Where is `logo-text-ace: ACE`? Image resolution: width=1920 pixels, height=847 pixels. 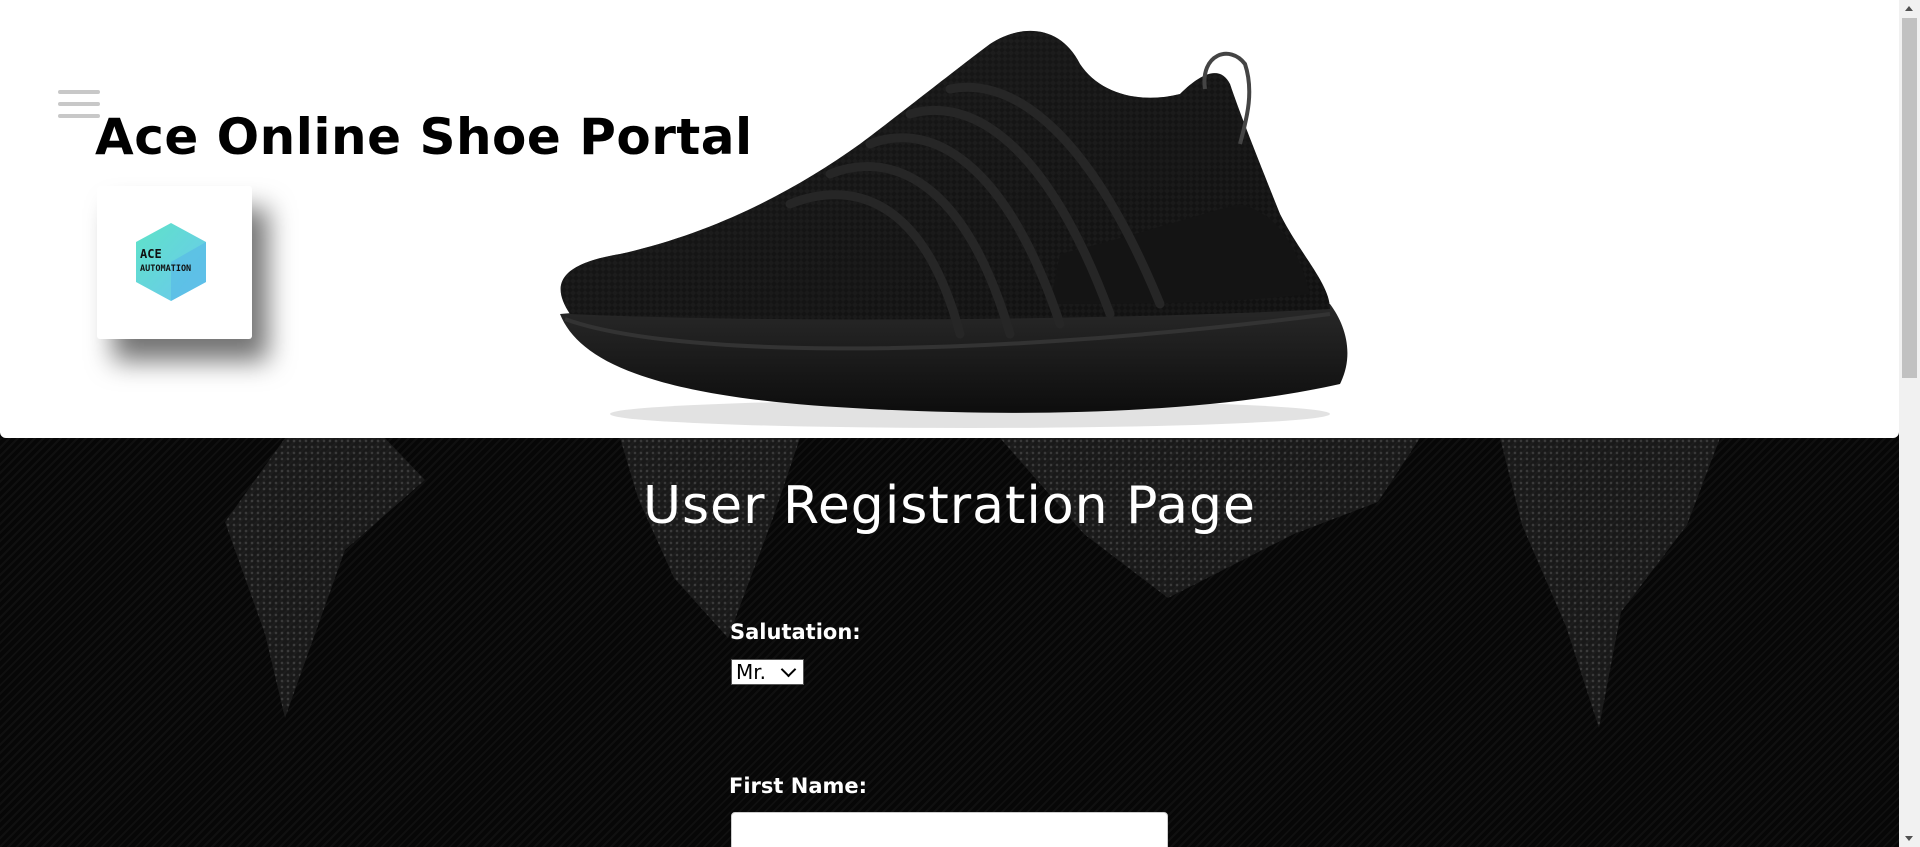
logo-text-ace: ACE is located at coordinates (151, 254).